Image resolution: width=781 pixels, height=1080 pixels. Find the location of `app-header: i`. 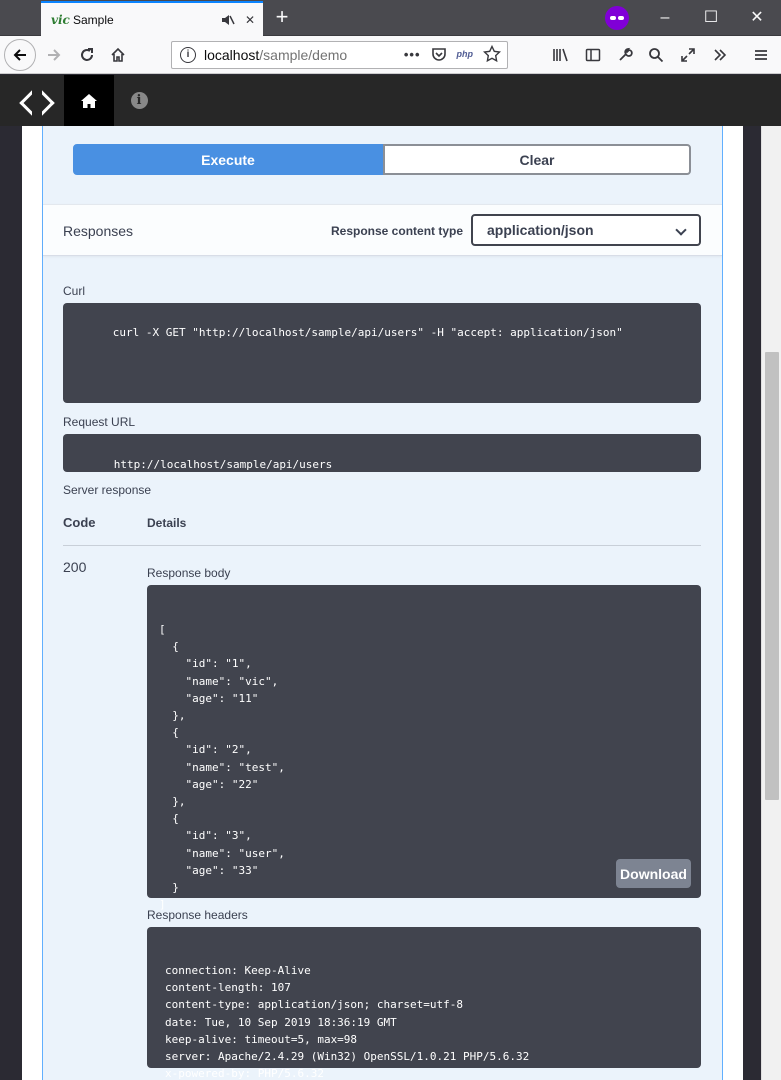

app-header: i is located at coordinates (390, 100).